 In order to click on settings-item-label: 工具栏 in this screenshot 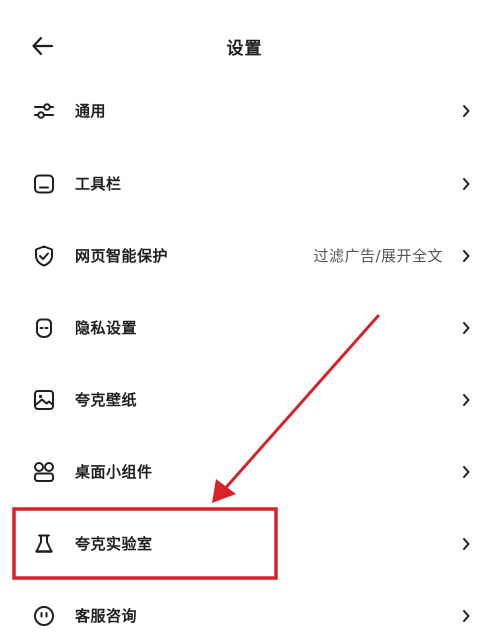, I will do `click(98, 184)`.